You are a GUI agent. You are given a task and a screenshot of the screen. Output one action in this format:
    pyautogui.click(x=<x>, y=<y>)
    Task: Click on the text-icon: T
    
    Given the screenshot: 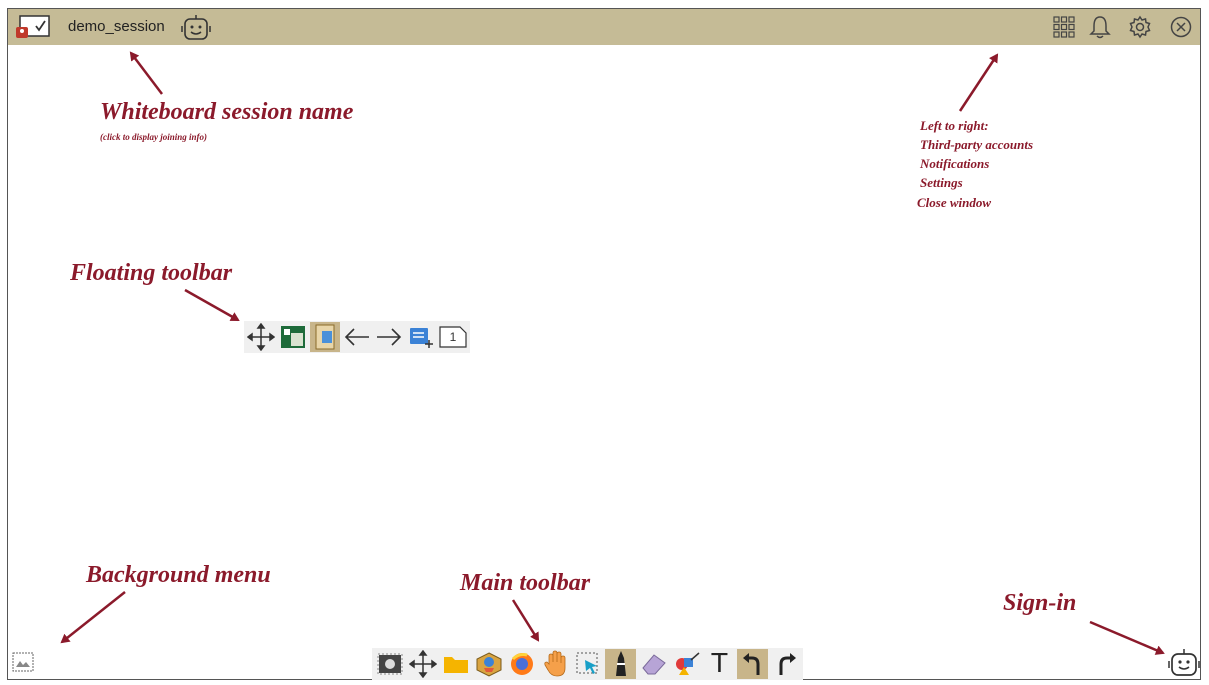 What is the action you would take?
    pyautogui.click(x=719, y=664)
    